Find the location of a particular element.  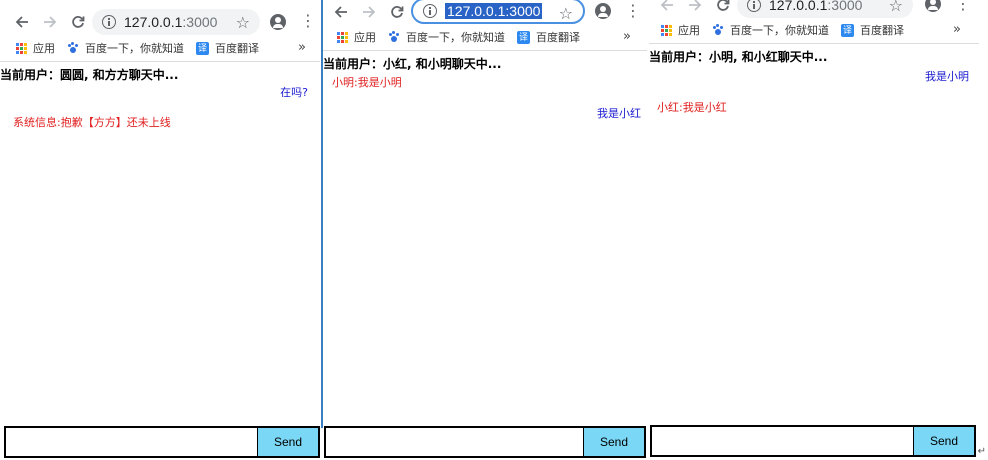

chat-message: 我是小明 is located at coordinates (947, 76).